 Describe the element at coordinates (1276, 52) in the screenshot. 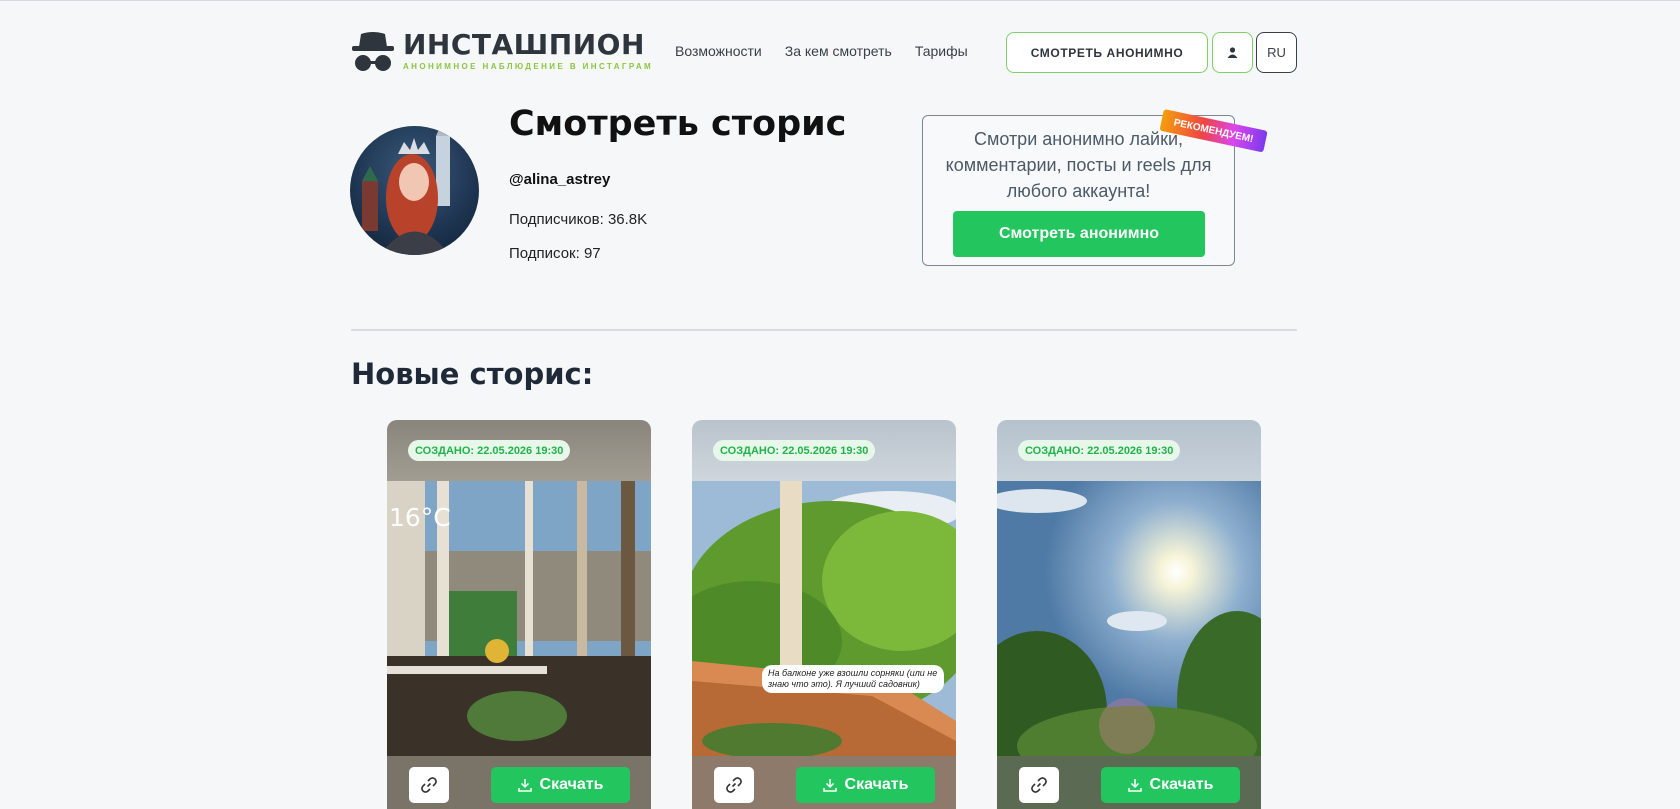

I see `language-button: RU` at that location.